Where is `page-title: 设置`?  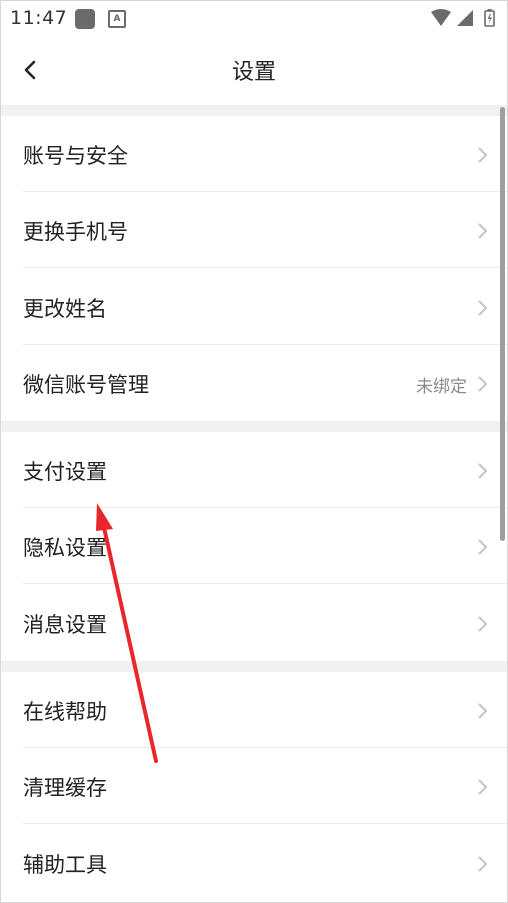 page-title: 设置 is located at coordinates (253, 72).